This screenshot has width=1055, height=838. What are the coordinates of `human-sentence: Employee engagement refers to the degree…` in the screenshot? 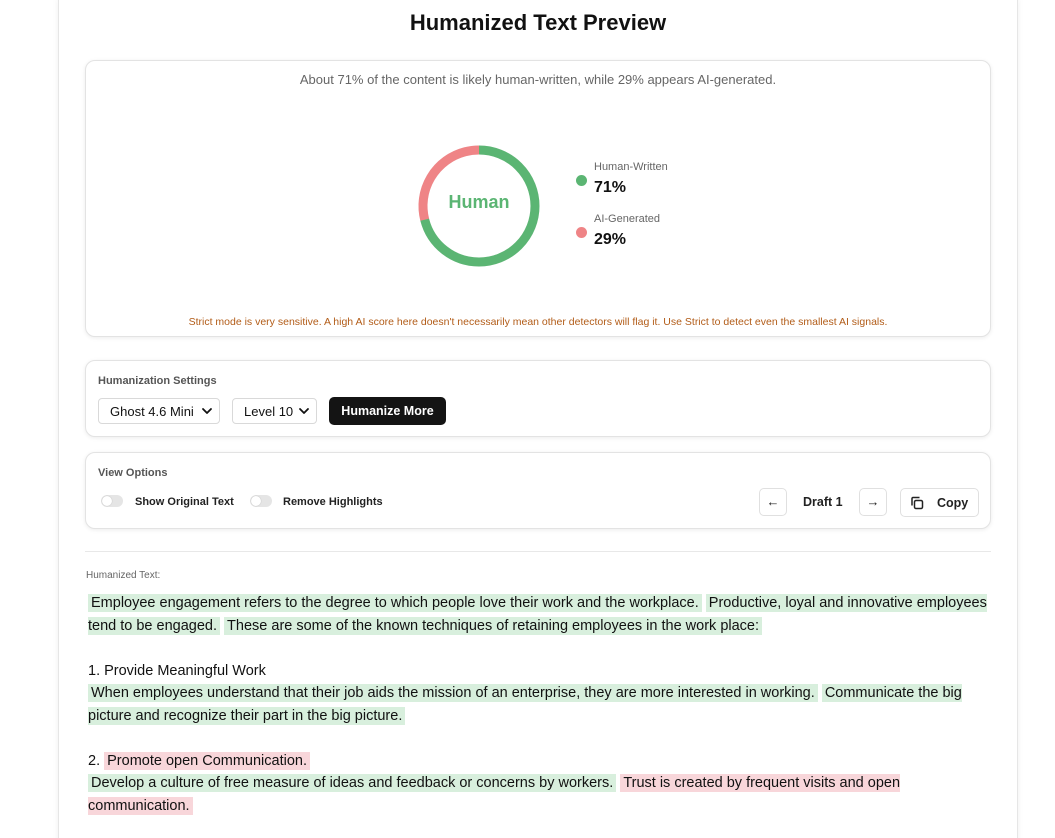 It's located at (395, 603).